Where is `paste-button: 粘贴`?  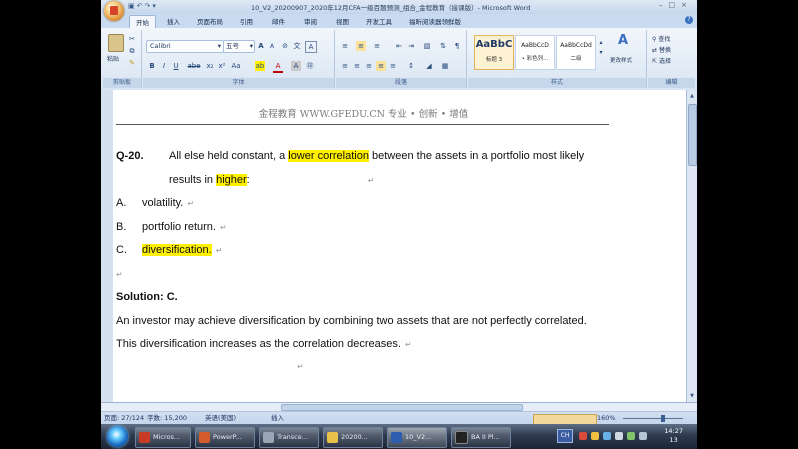 paste-button: 粘贴 is located at coordinates (113, 58).